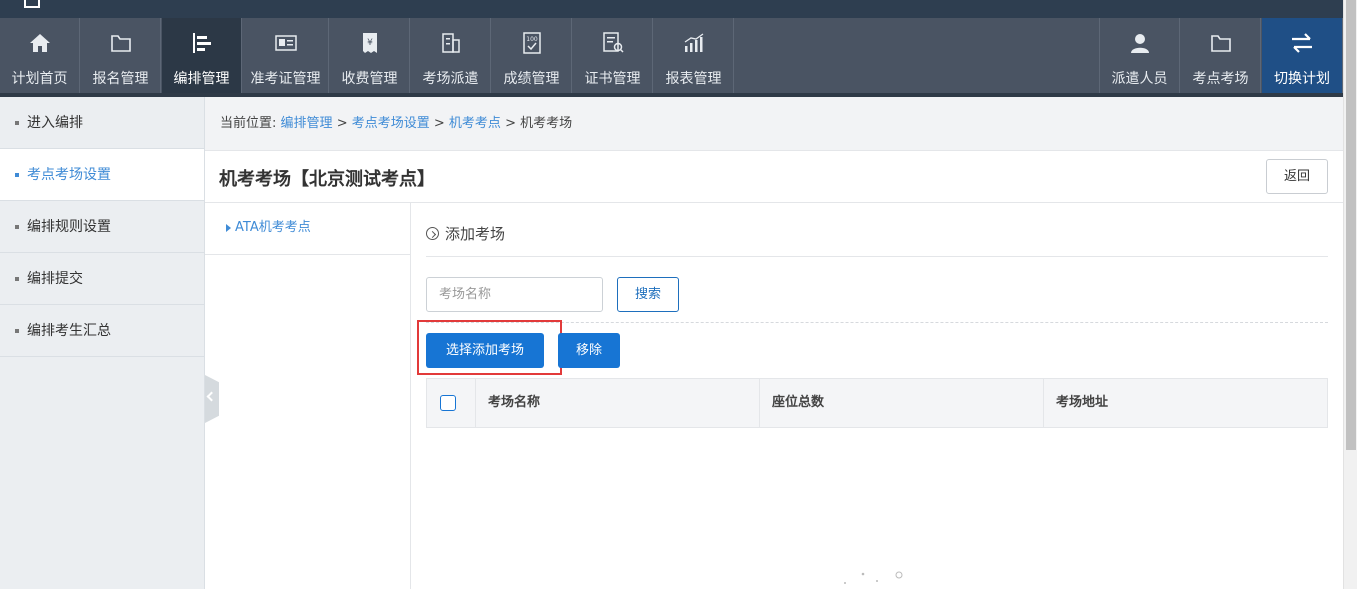 The image size is (1357, 589). Describe the element at coordinates (285, 79) in the screenshot. I see `nav-label: 准考证管理` at that location.